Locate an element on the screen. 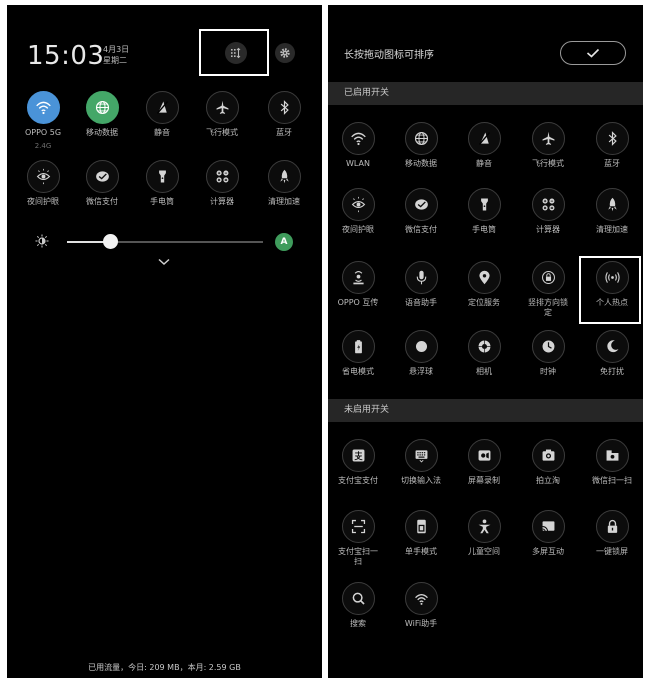 The width and height of the screenshot is (650, 683). screen-record-icon is located at coordinates (484, 455).